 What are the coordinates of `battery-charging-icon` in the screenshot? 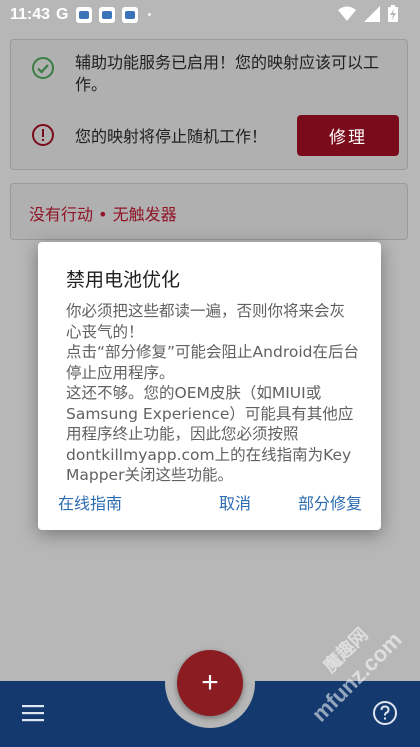 It's located at (393, 13).